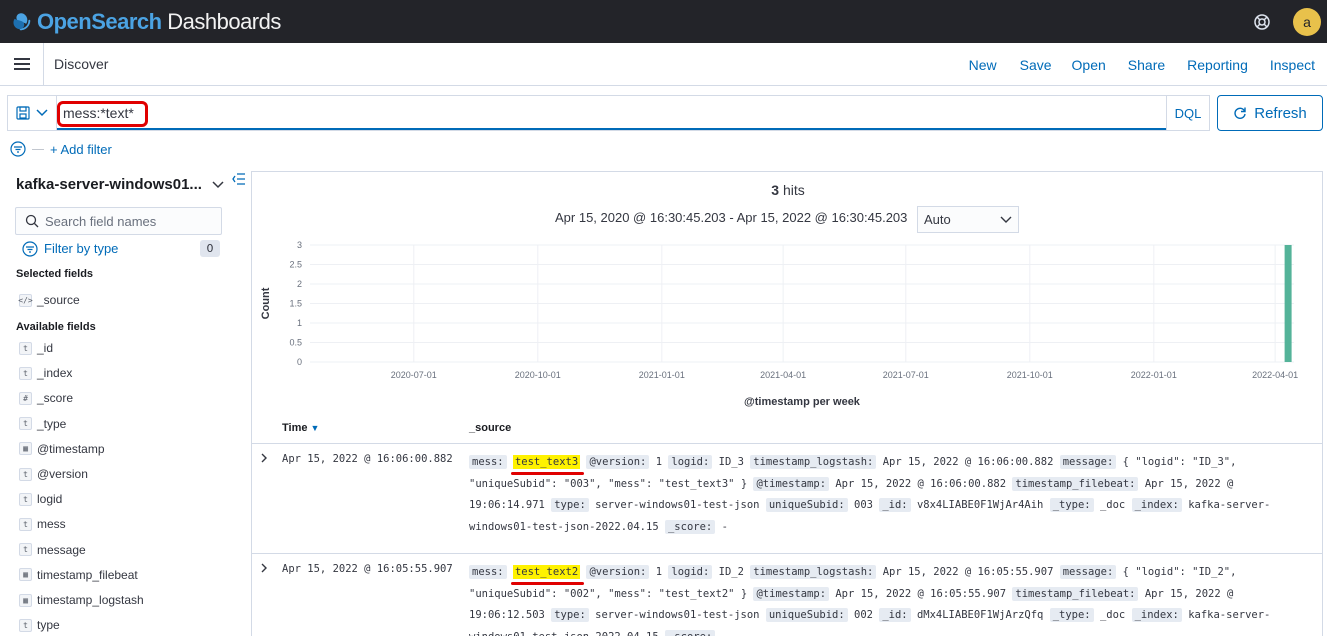  What do you see at coordinates (1307, 21) in the screenshot?
I see `user-avatar: a` at bounding box center [1307, 21].